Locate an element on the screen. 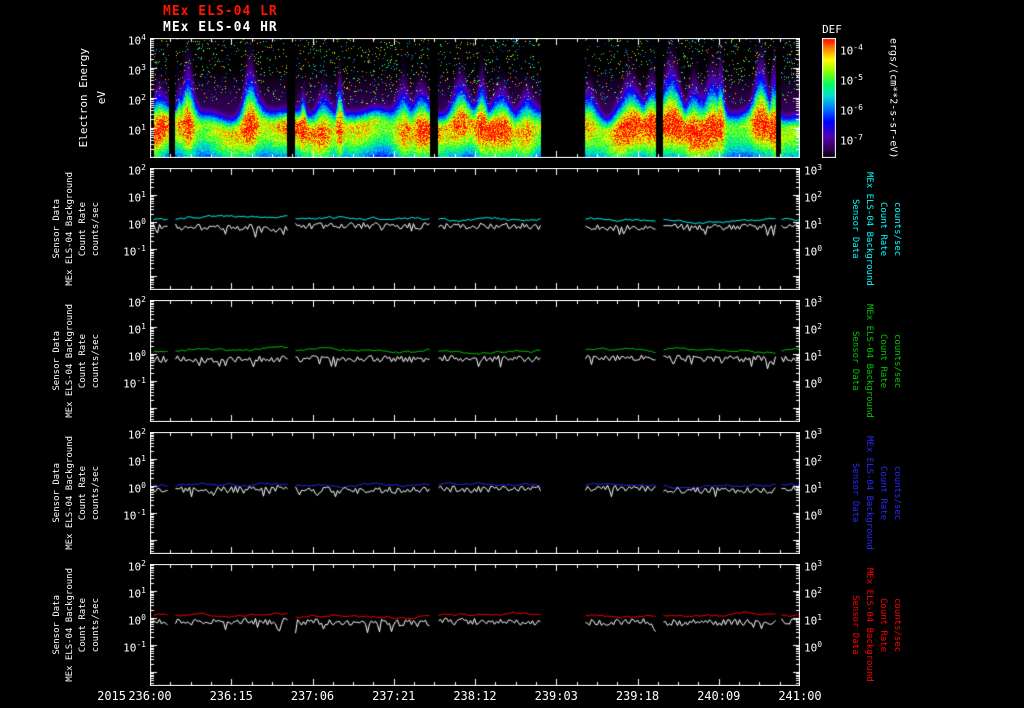 This screenshot has height=708, width=1024. x-tick-label: 240:09 is located at coordinates (719, 696).